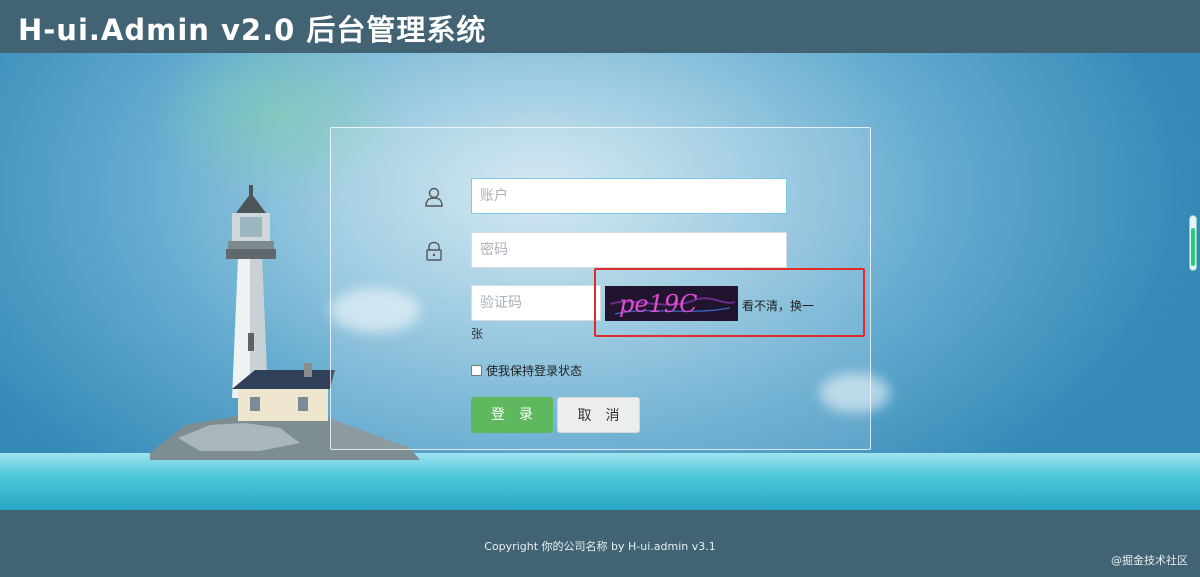 The image size is (1200, 577). Describe the element at coordinates (477, 333) in the screenshot. I see `captcha-refresh-link-wrap: 张` at that location.